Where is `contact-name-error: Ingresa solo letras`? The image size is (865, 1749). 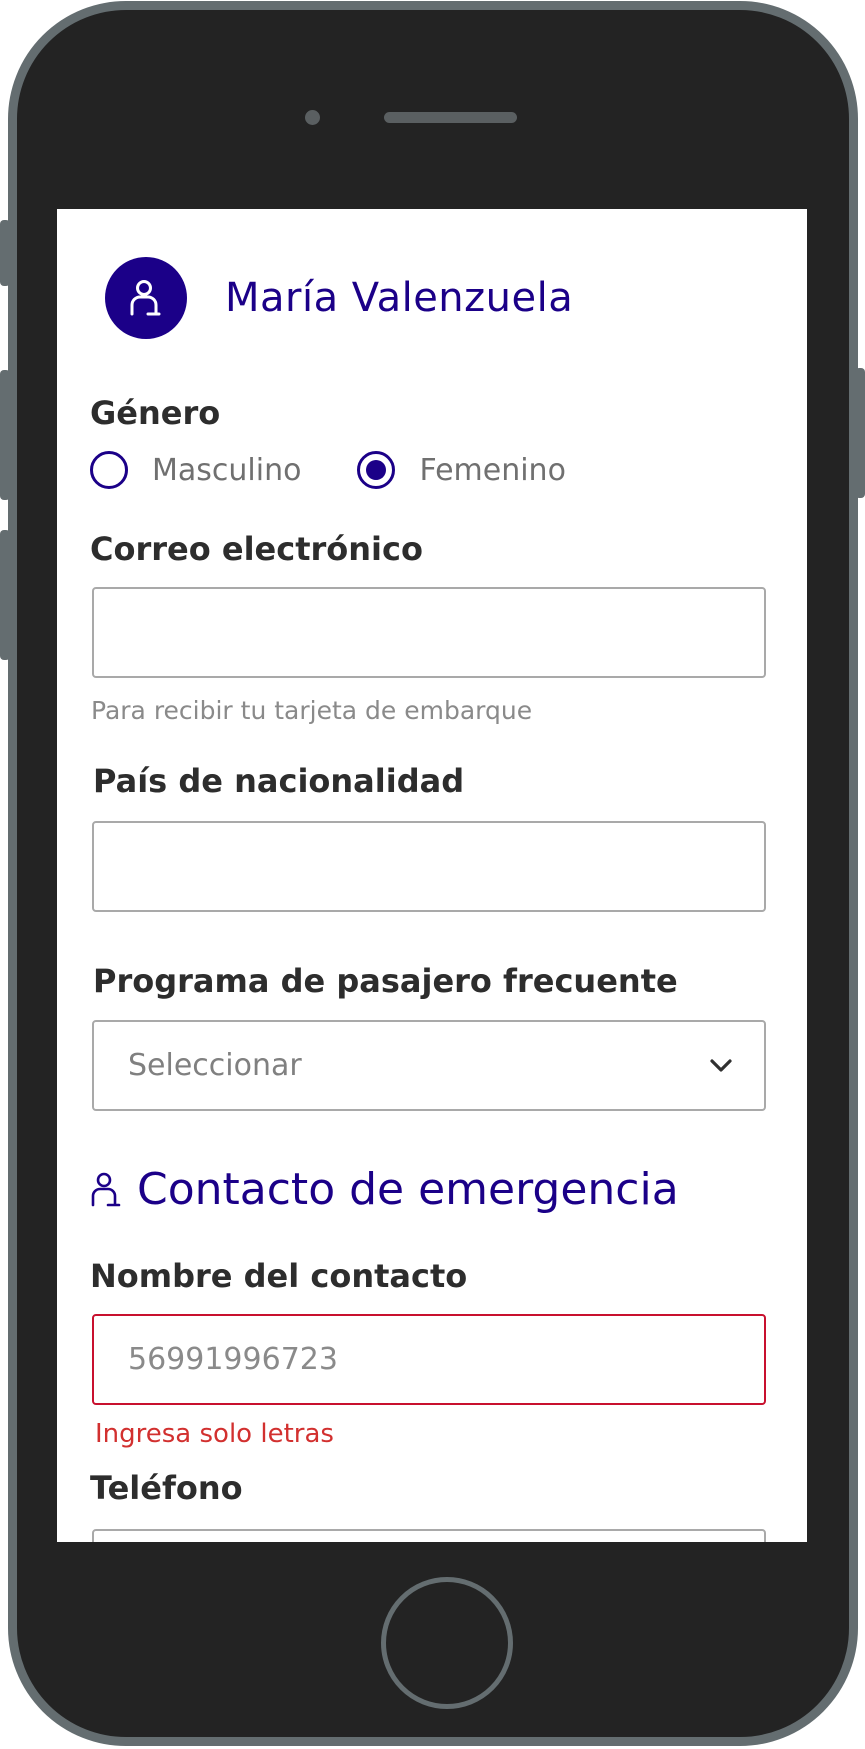
contact-name-error: Ingresa solo letras is located at coordinates (214, 1434).